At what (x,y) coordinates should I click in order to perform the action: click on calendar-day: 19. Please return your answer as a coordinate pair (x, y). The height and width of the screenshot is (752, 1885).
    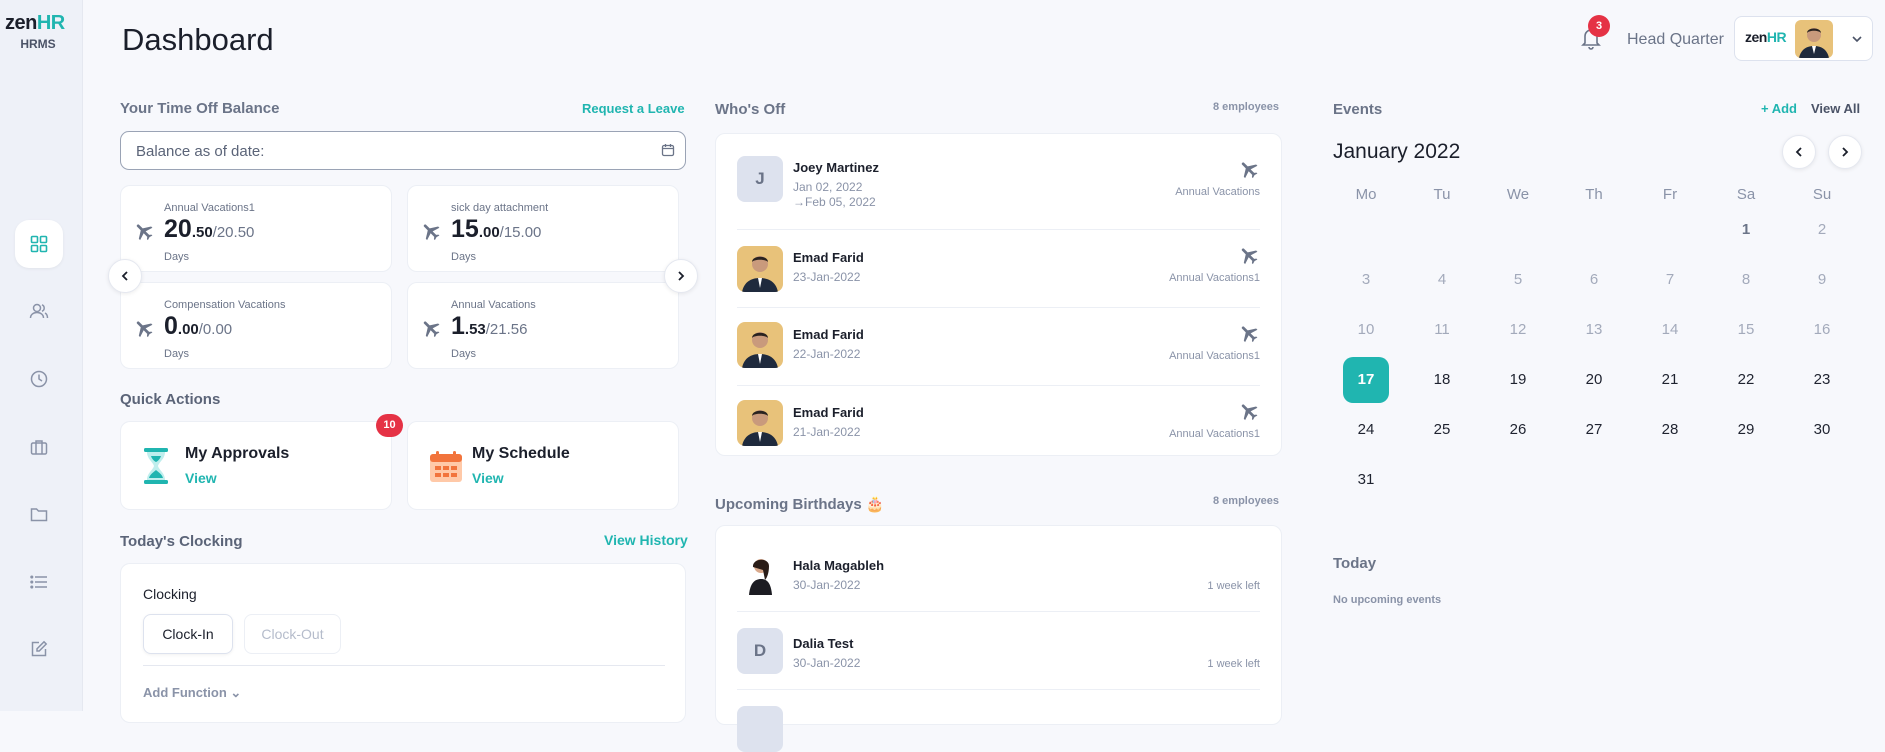
    Looking at the image, I should click on (1518, 380).